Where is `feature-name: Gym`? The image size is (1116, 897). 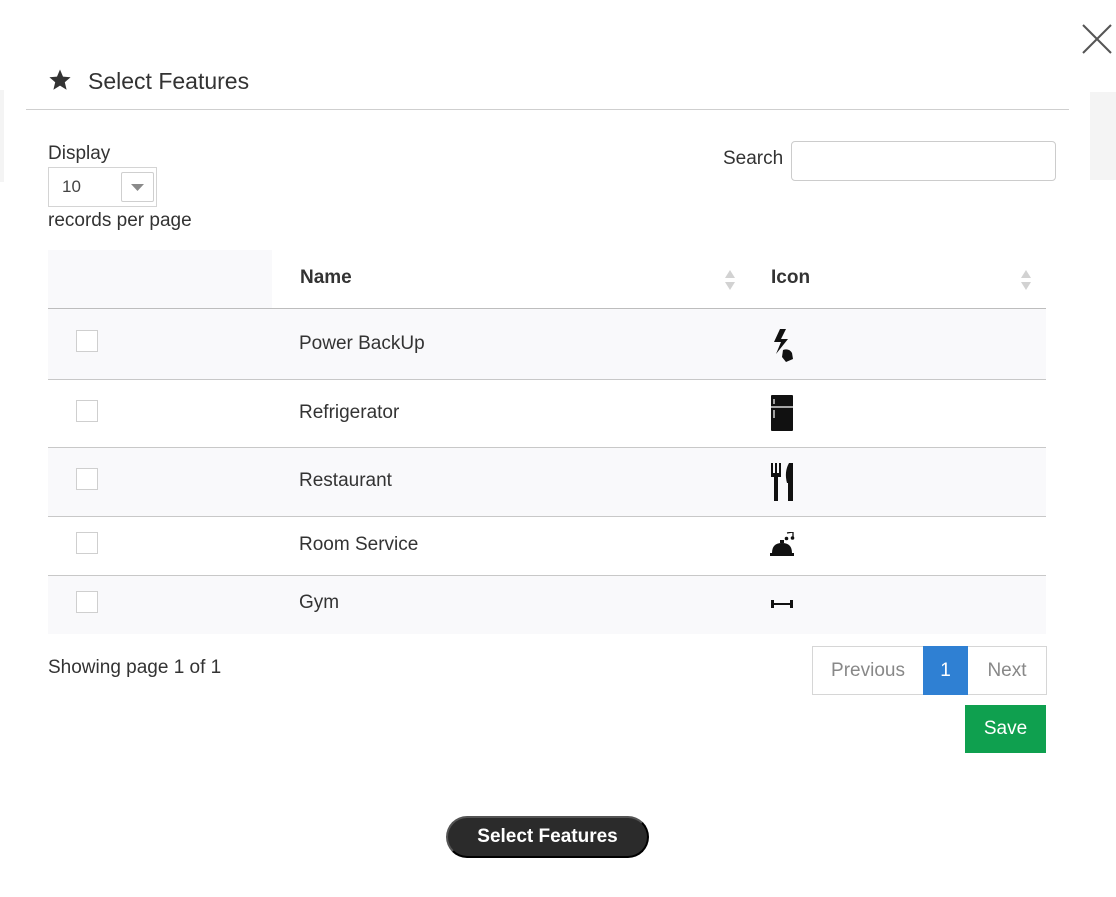 feature-name: Gym is located at coordinates (319, 602).